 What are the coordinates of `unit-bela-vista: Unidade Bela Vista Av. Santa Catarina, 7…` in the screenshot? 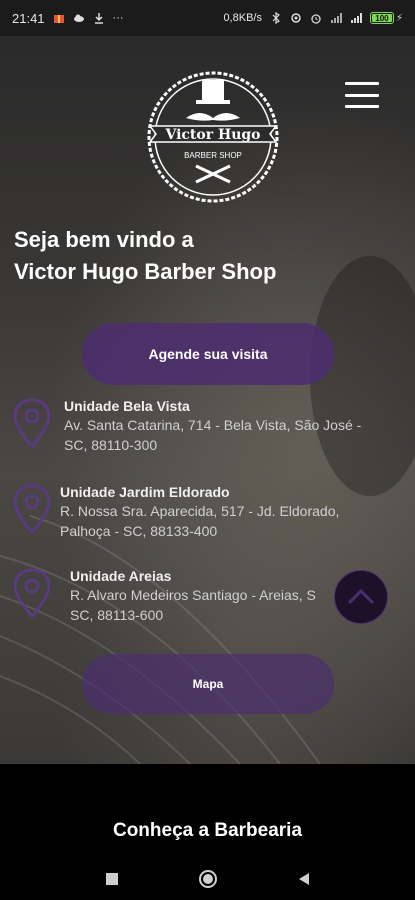 It's located at (207, 426).